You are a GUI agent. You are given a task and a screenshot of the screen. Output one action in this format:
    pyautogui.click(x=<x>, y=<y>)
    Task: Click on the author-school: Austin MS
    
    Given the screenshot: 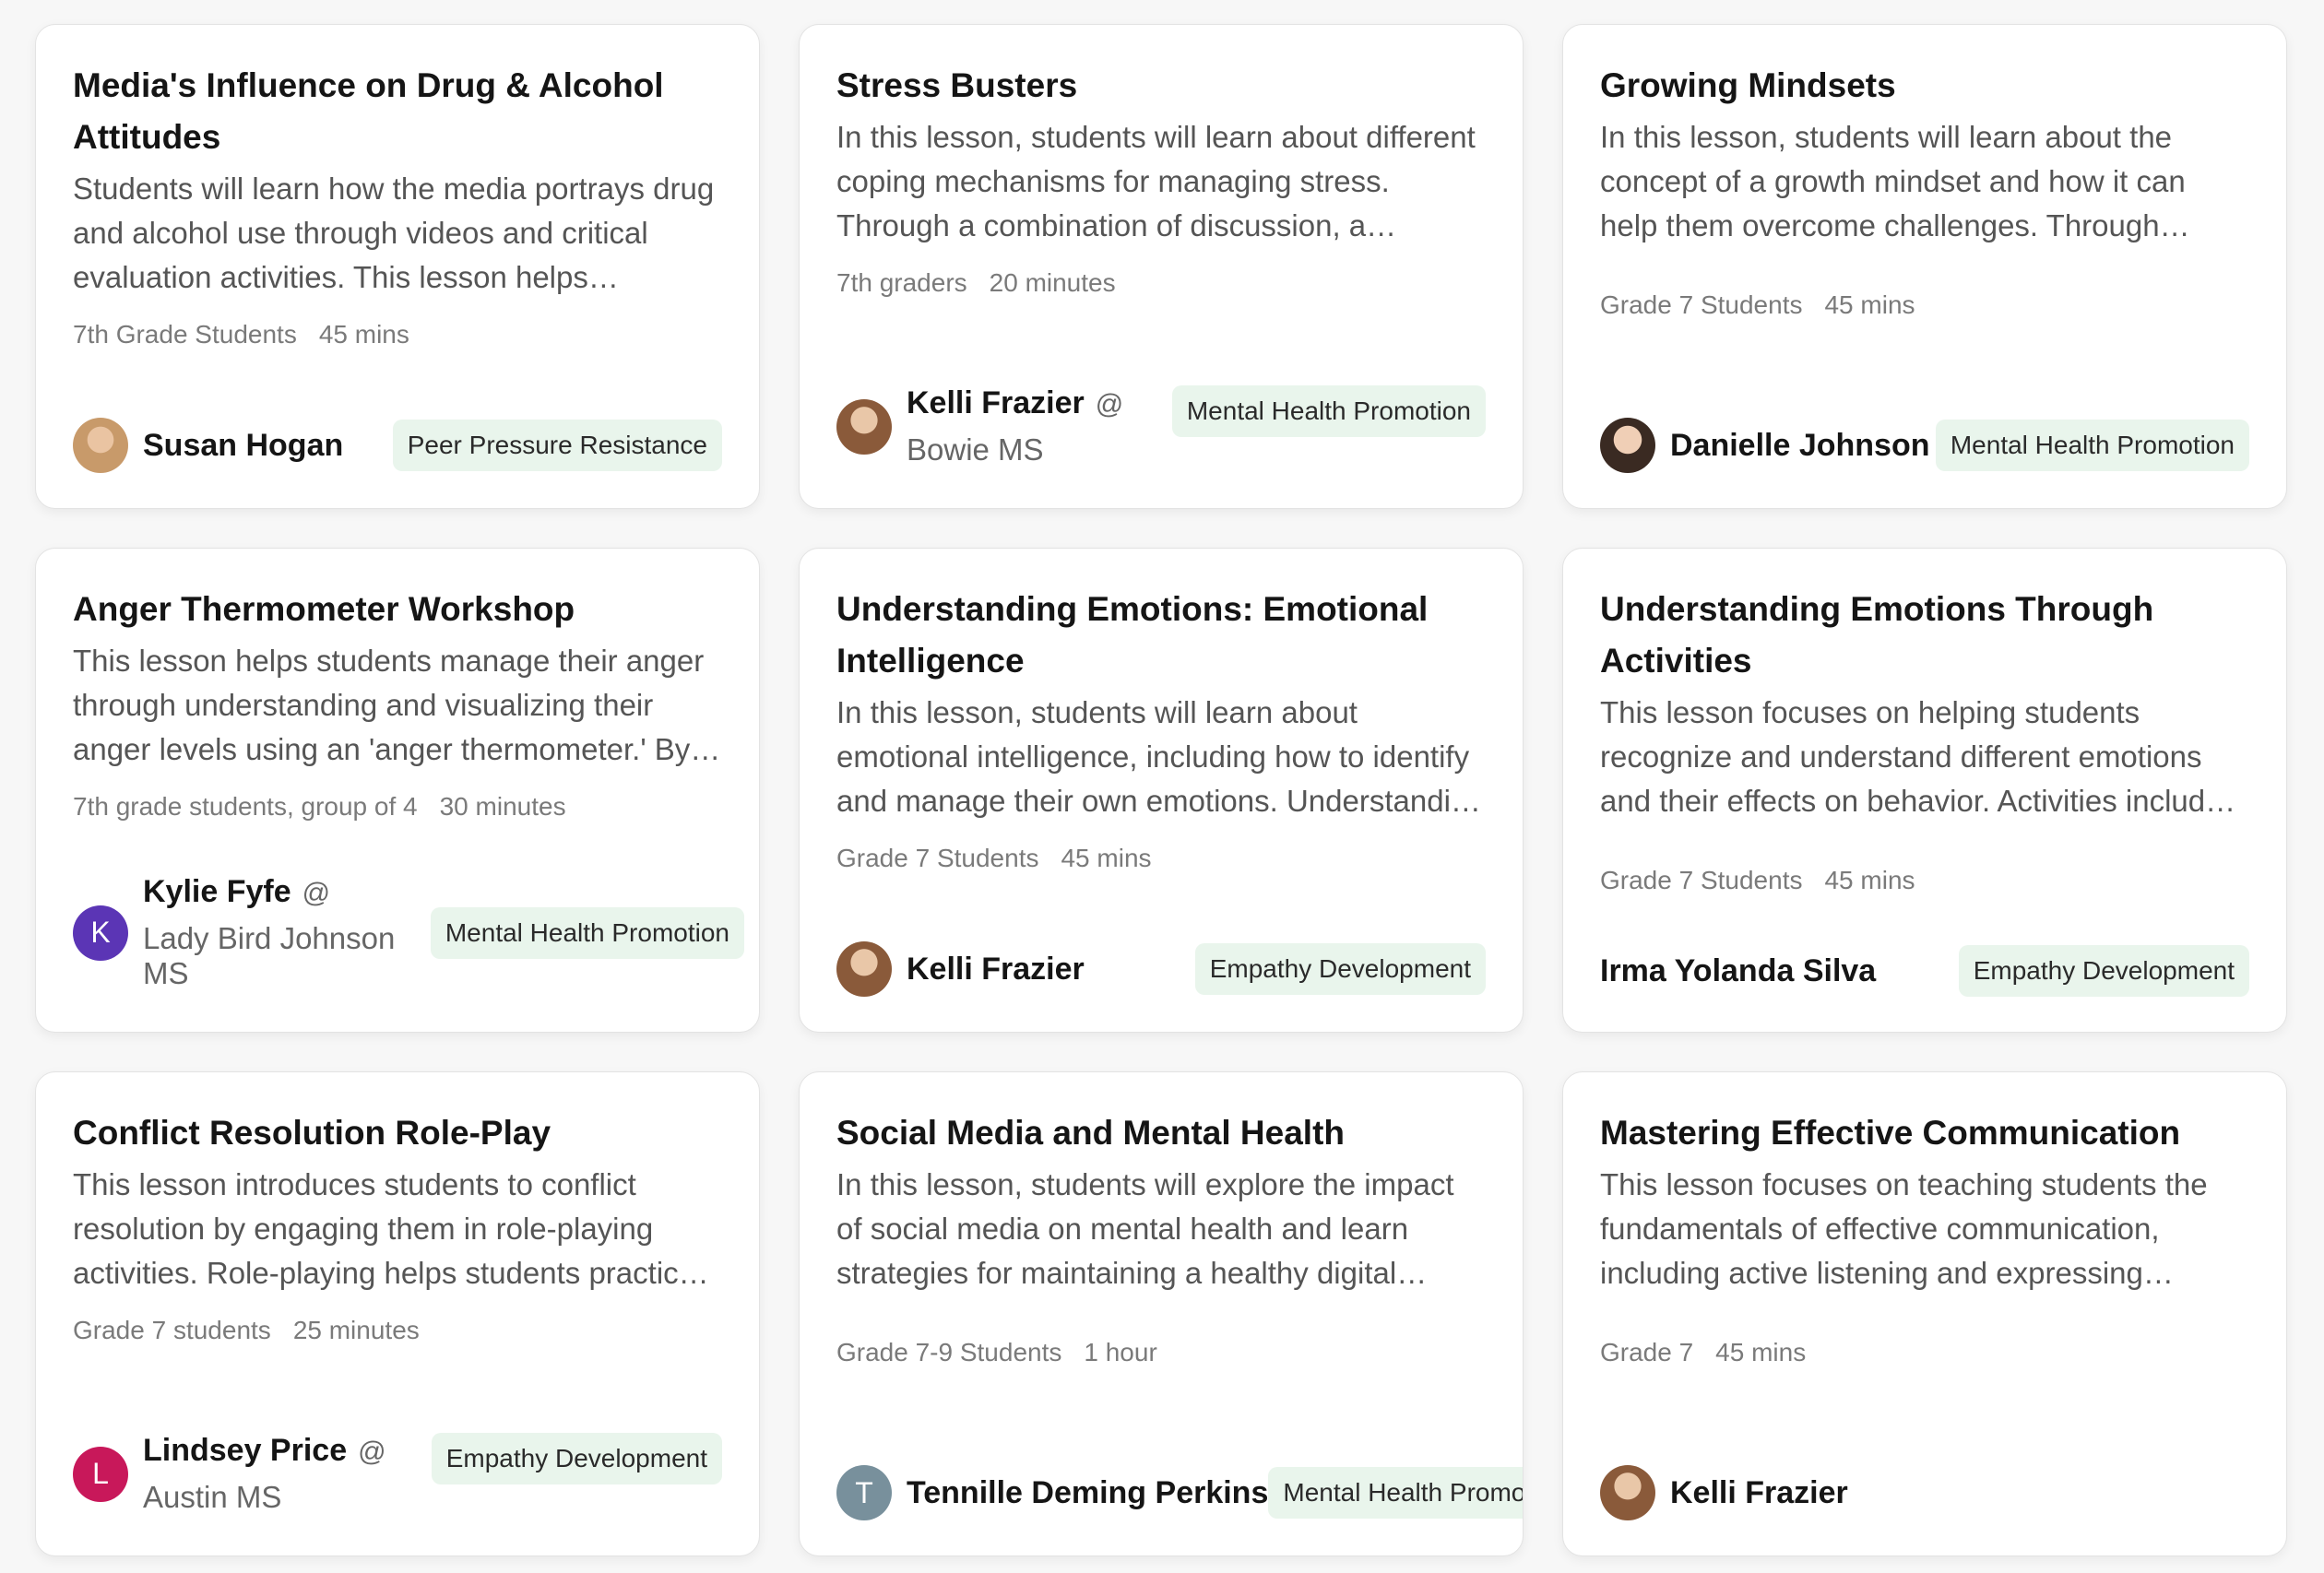 What is the action you would take?
    pyautogui.click(x=212, y=1497)
    